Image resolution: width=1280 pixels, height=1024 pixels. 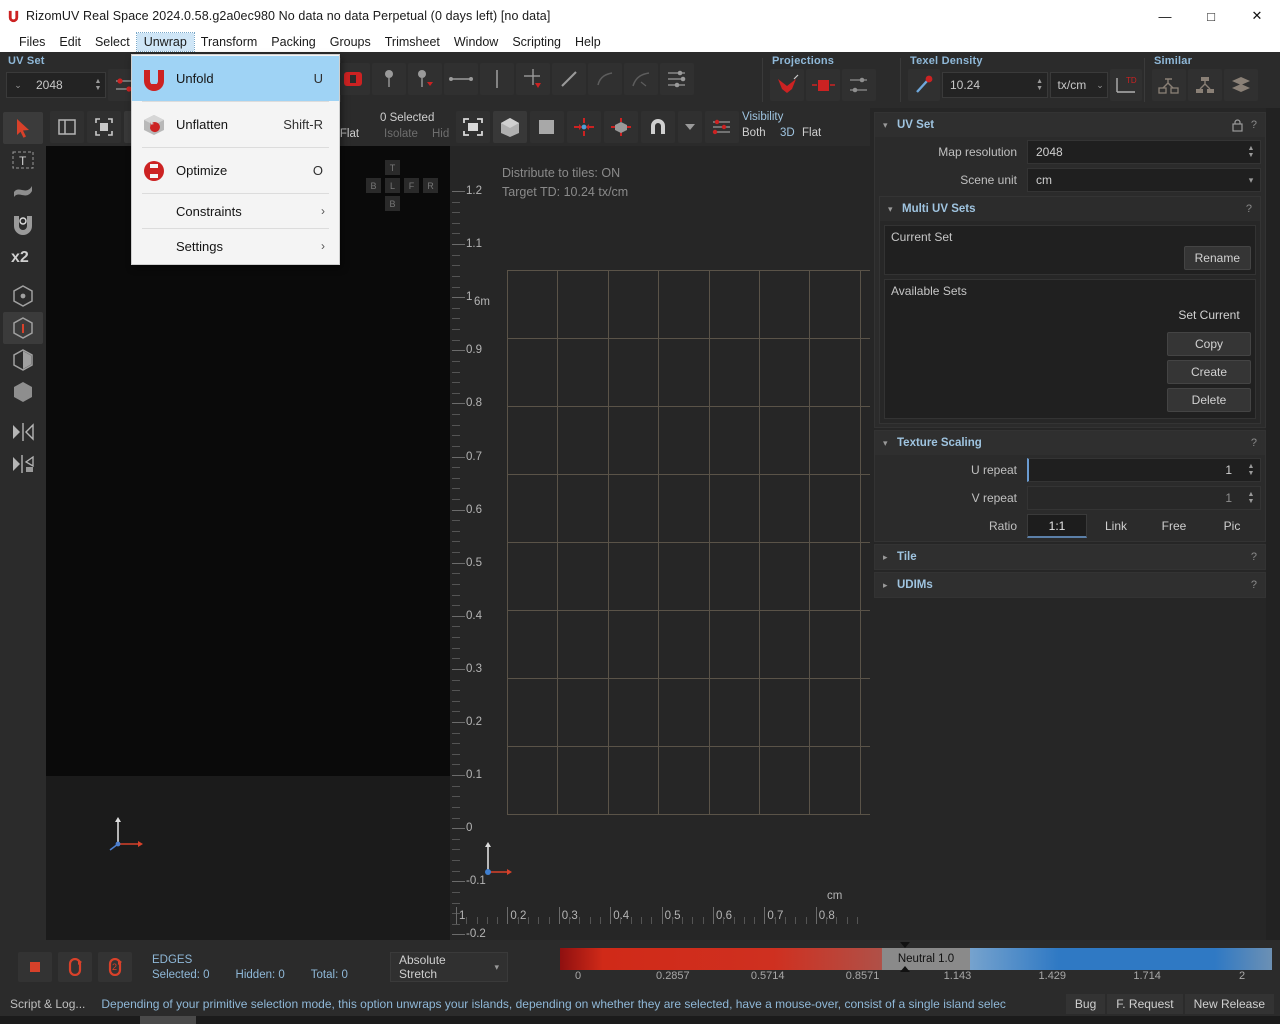 I want to click on split-view-icon, so click(x=67, y=127).